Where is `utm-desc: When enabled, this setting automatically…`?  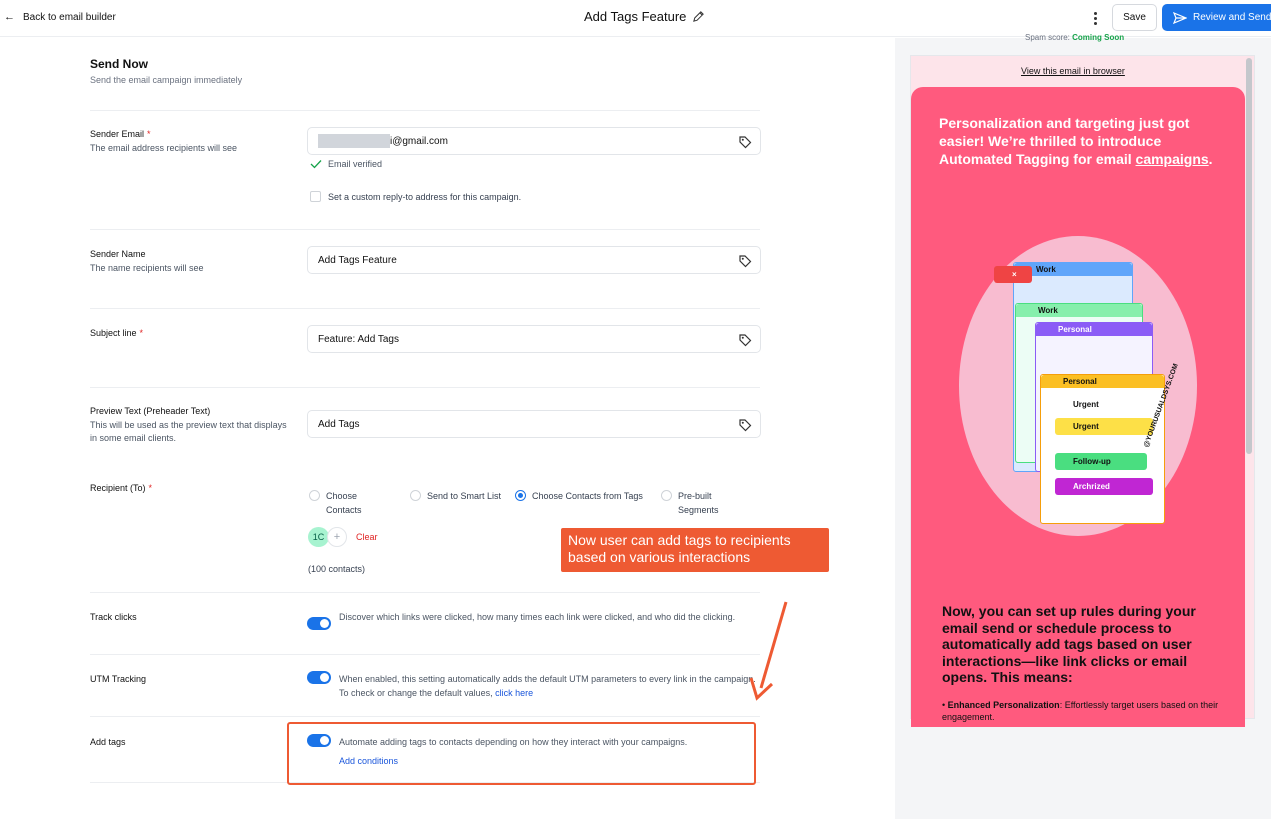 utm-desc: When enabled, this setting automatically… is located at coordinates (547, 686).